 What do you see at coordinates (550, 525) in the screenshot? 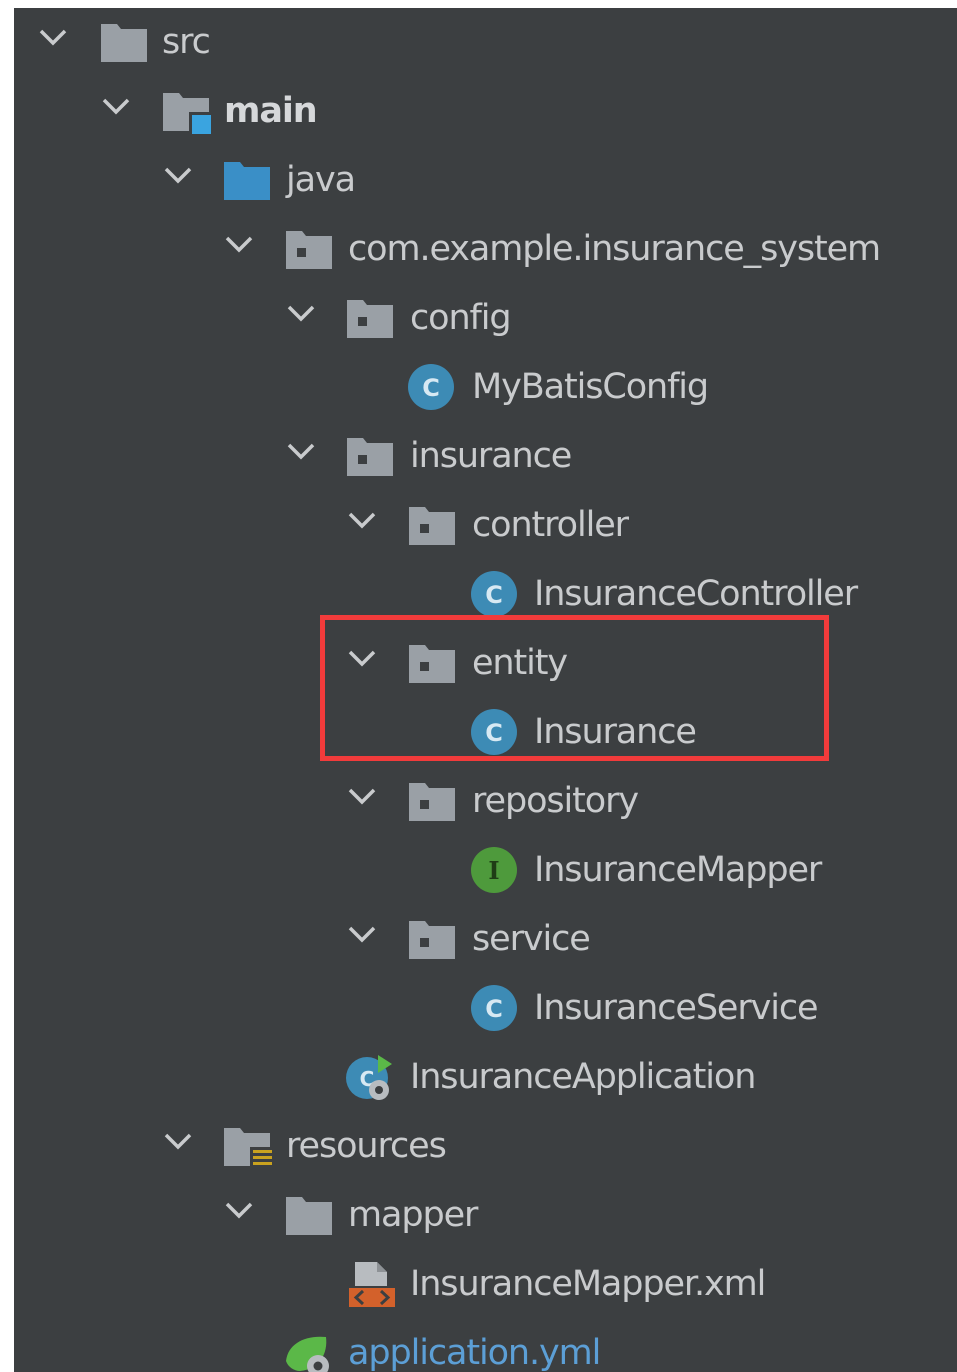
I see `tree-node-label: controller` at bounding box center [550, 525].